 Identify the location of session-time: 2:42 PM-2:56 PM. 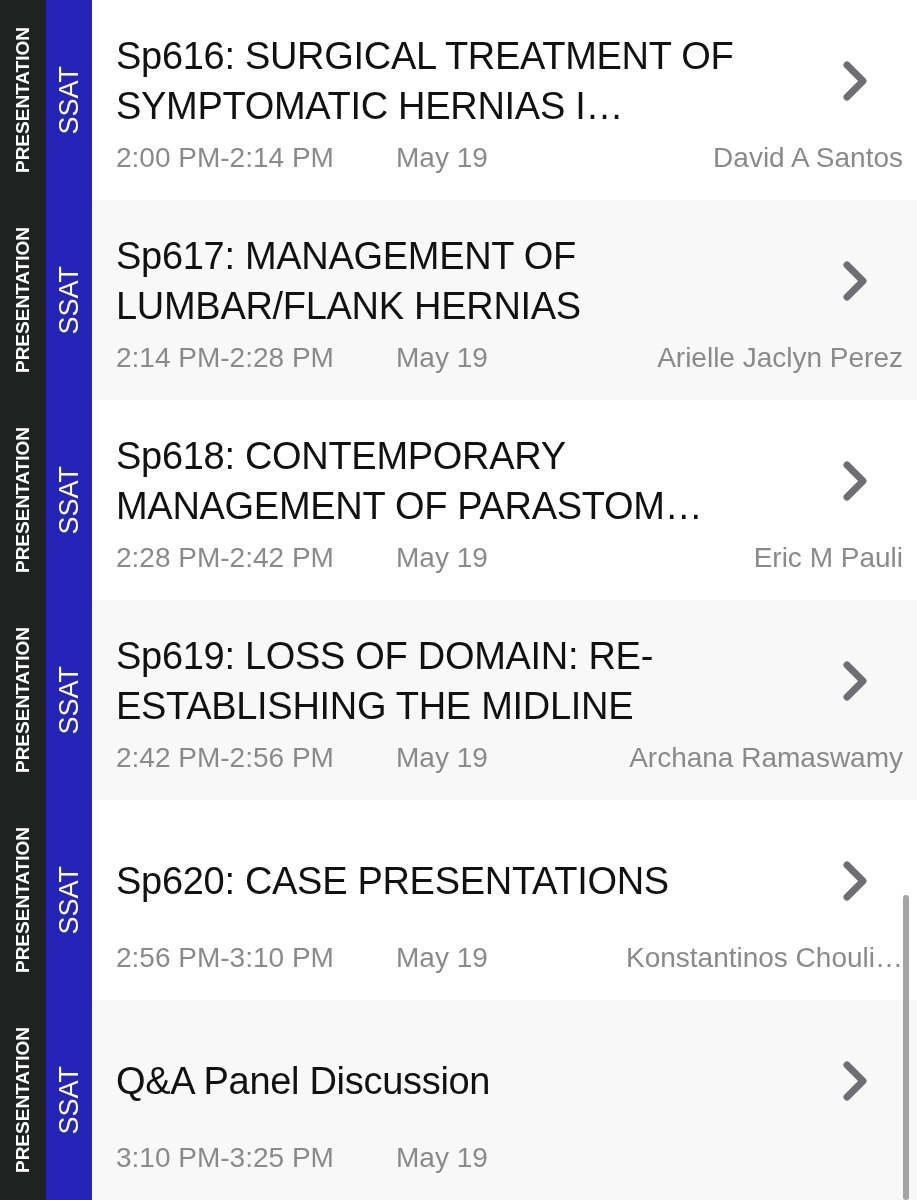
(225, 758).